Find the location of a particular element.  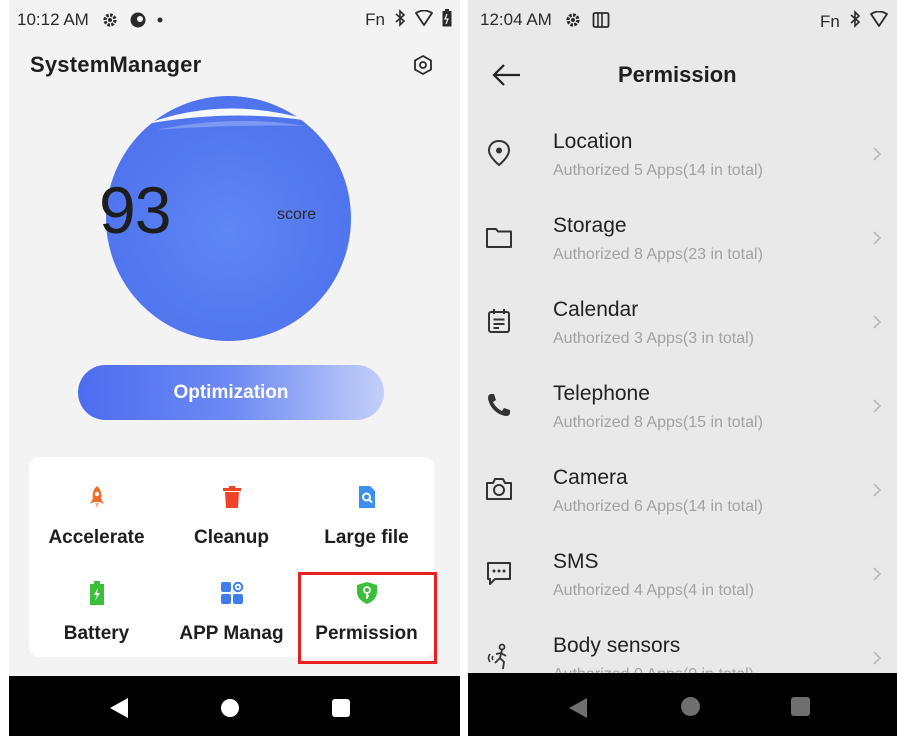

tool-app-manager: APP Manag is located at coordinates (231, 613).